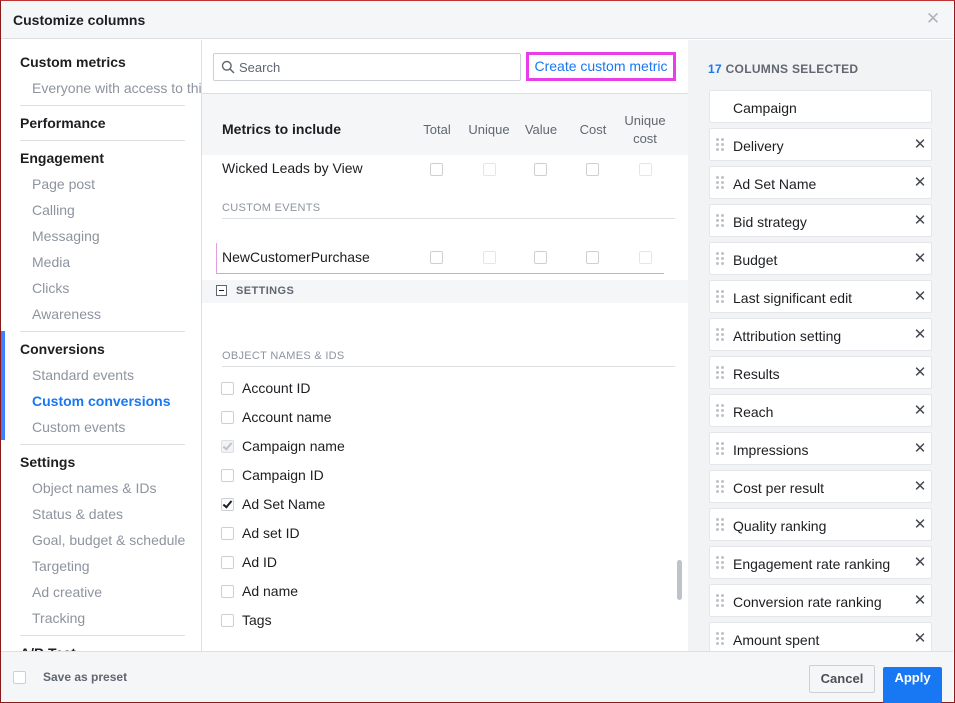 This screenshot has height=703, width=955. I want to click on event-checkbox-value, so click(540, 257).